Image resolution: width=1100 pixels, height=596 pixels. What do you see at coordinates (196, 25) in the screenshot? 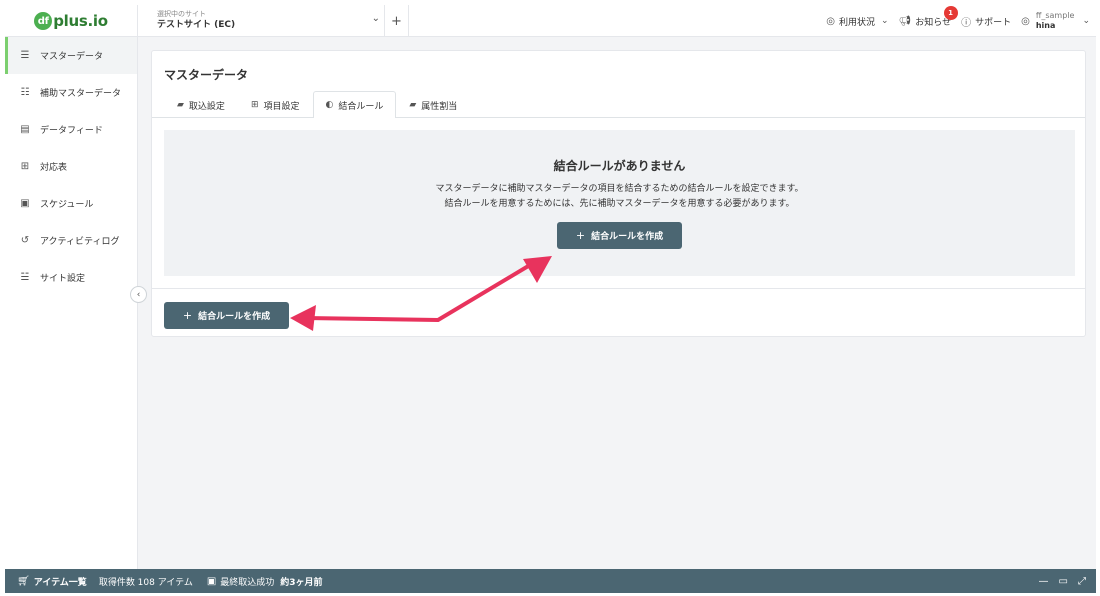
I see `site-selector-value: テストサイト (EC)` at bounding box center [196, 25].